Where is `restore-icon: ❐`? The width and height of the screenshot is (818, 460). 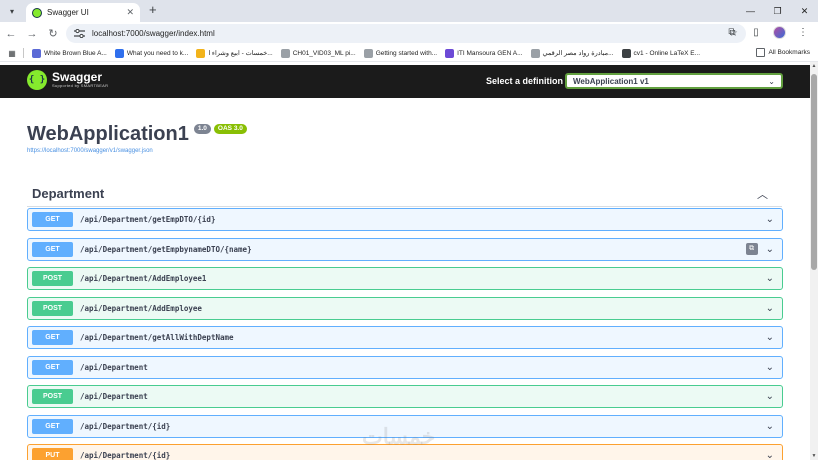
restore-icon: ❐ is located at coordinates (777, 11).